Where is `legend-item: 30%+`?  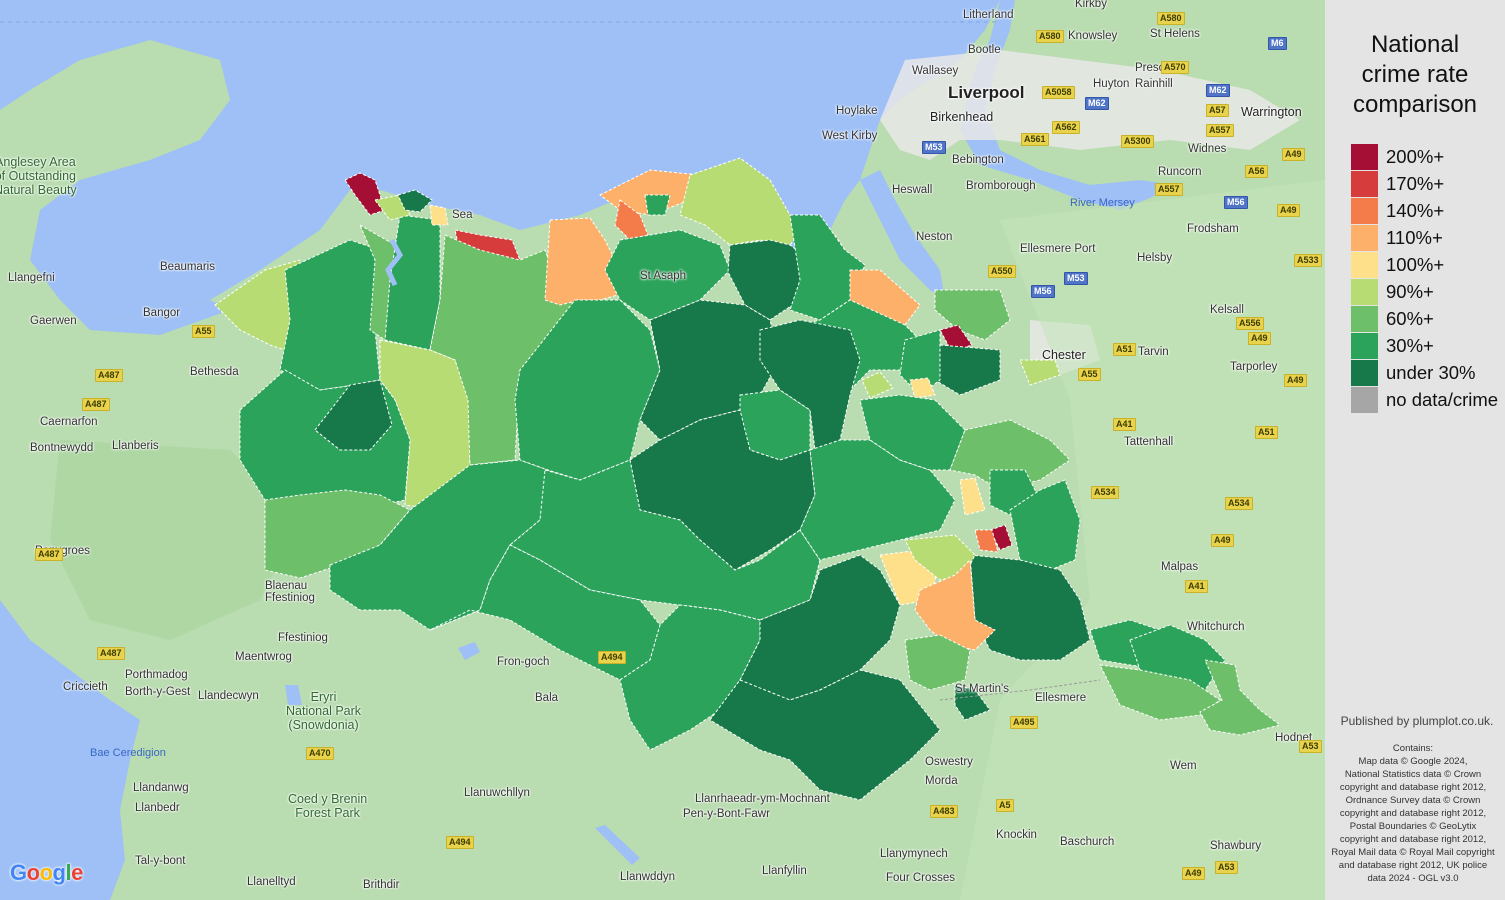
legend-item: 30%+ is located at coordinates (1392, 345).